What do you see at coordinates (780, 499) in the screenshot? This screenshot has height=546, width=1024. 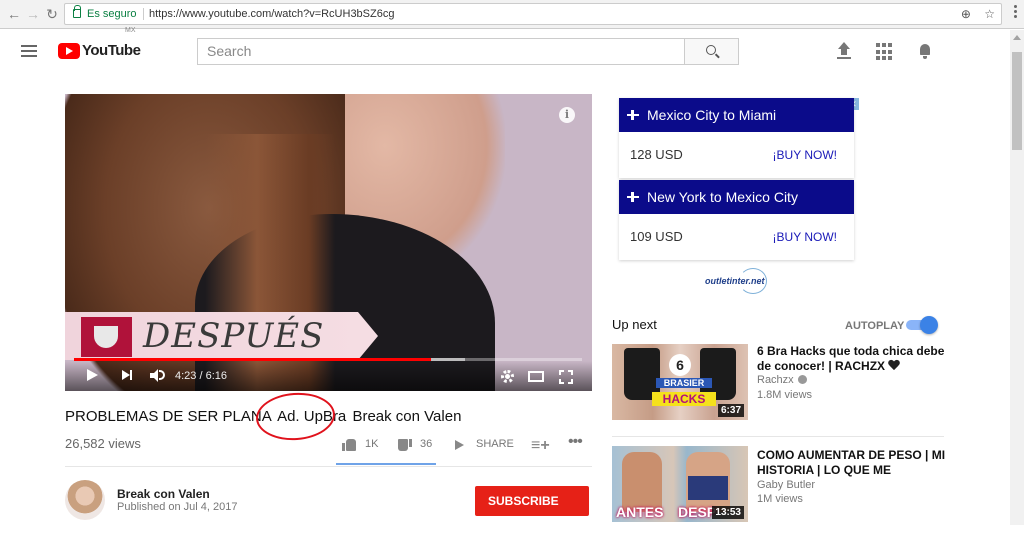 I see `recommendation-views: 1M views` at bounding box center [780, 499].